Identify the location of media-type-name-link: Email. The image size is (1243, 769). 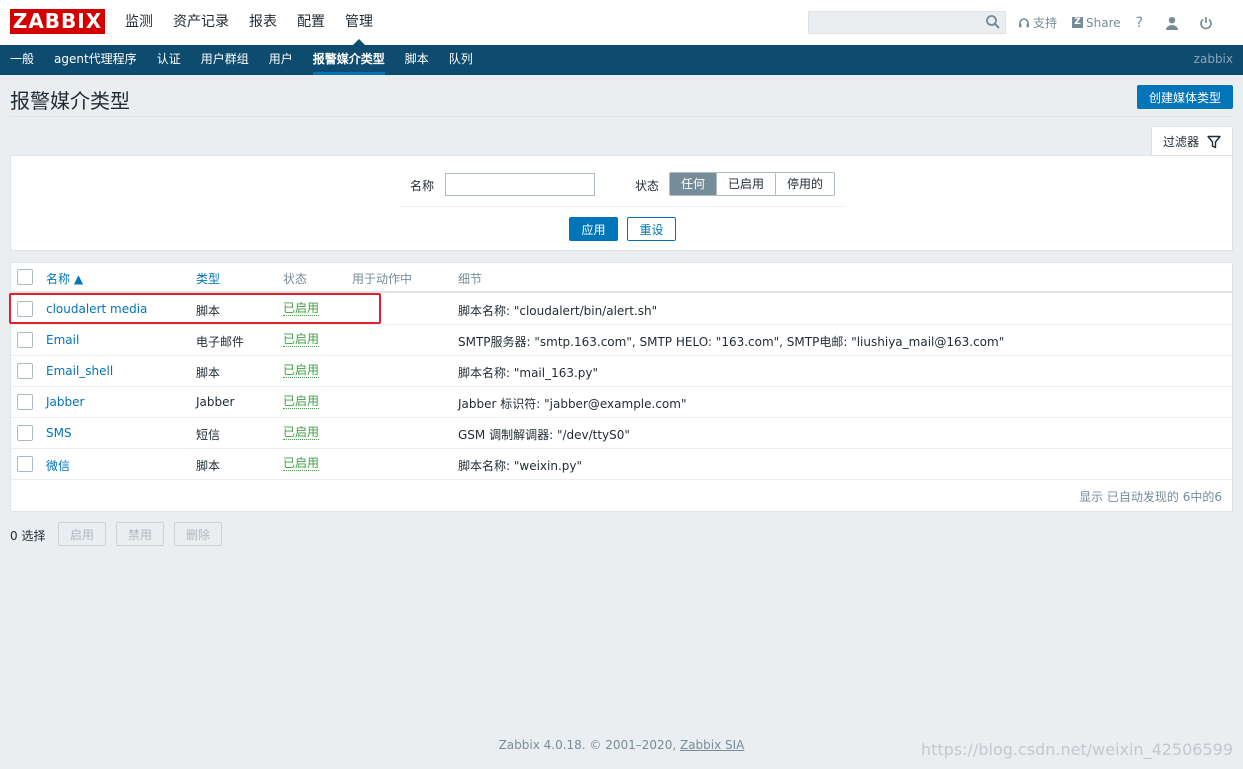
(62, 340).